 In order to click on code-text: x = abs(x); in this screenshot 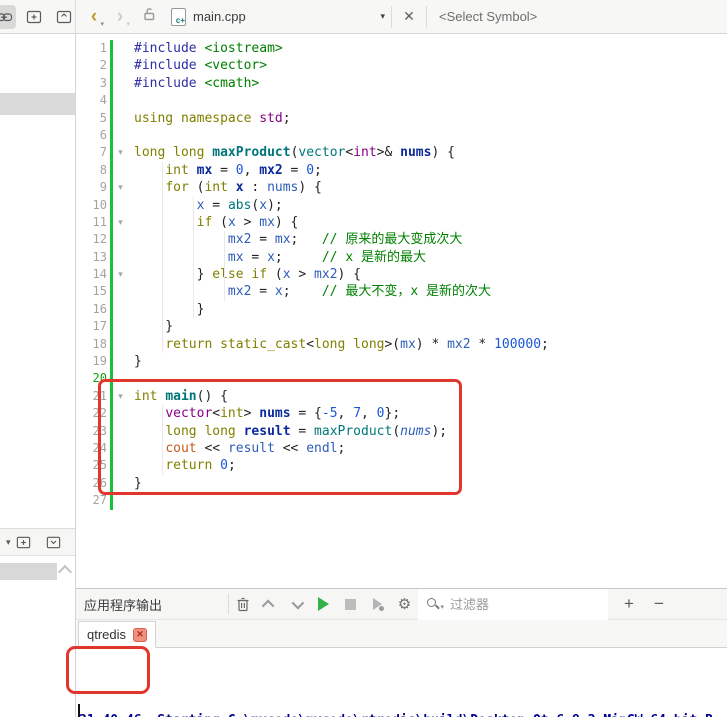, I will do `click(239, 205)`.